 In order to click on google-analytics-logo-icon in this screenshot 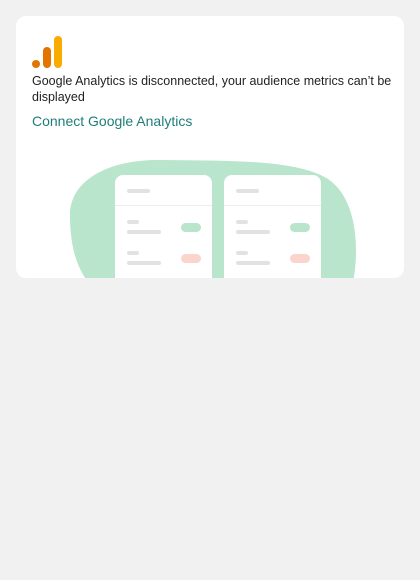, I will do `click(47, 52)`.